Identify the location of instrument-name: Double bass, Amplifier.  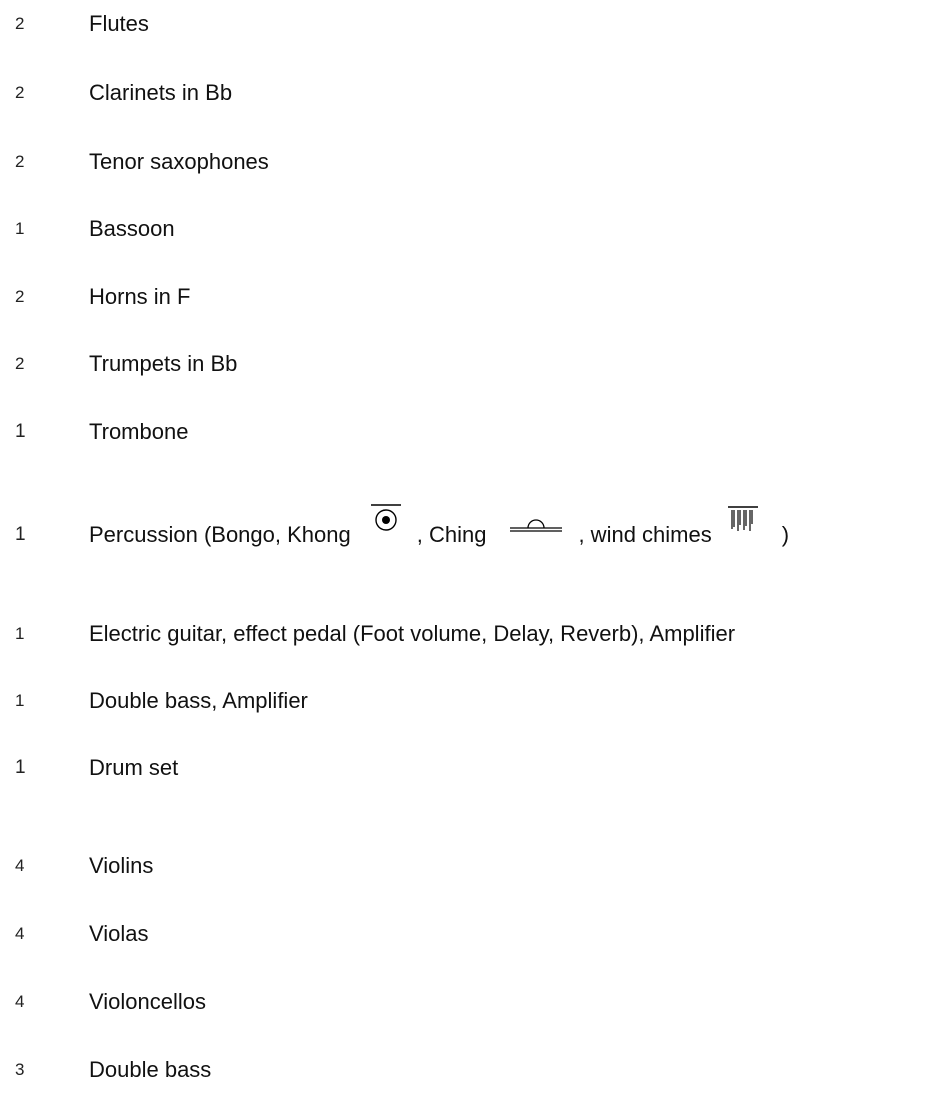
(198, 700).